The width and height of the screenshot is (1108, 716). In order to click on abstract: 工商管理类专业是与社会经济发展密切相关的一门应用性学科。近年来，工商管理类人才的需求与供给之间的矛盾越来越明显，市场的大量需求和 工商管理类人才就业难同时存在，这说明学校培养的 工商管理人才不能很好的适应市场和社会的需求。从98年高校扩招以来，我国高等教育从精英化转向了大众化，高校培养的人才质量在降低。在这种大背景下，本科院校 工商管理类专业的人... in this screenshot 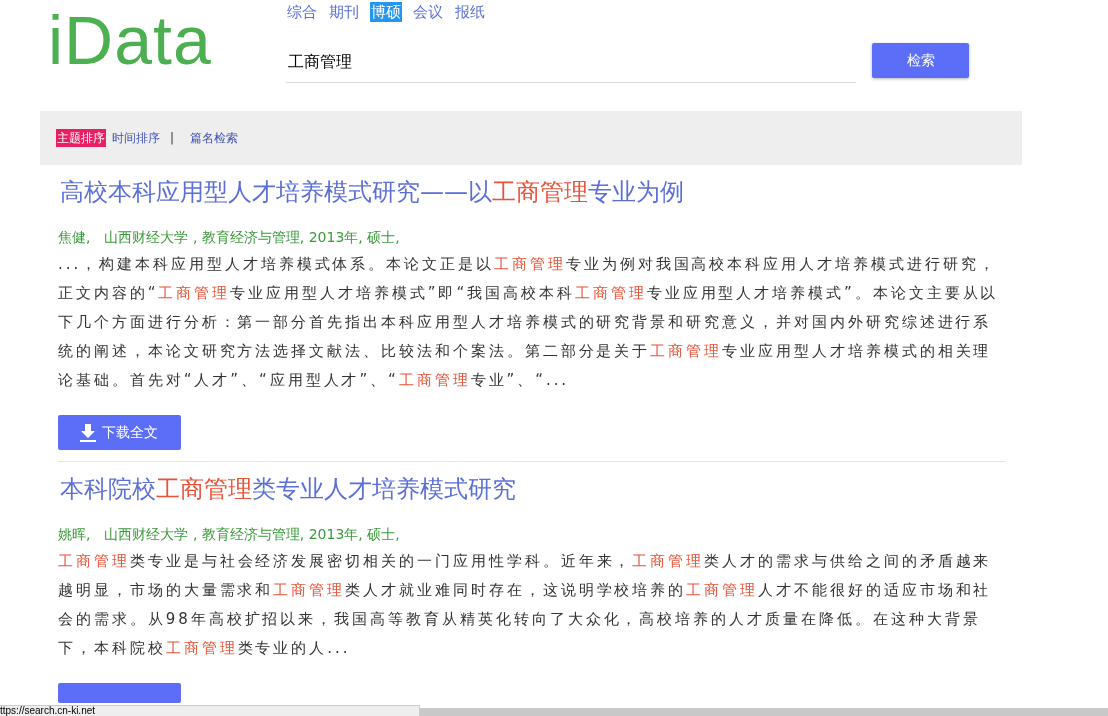, I will do `click(525, 605)`.